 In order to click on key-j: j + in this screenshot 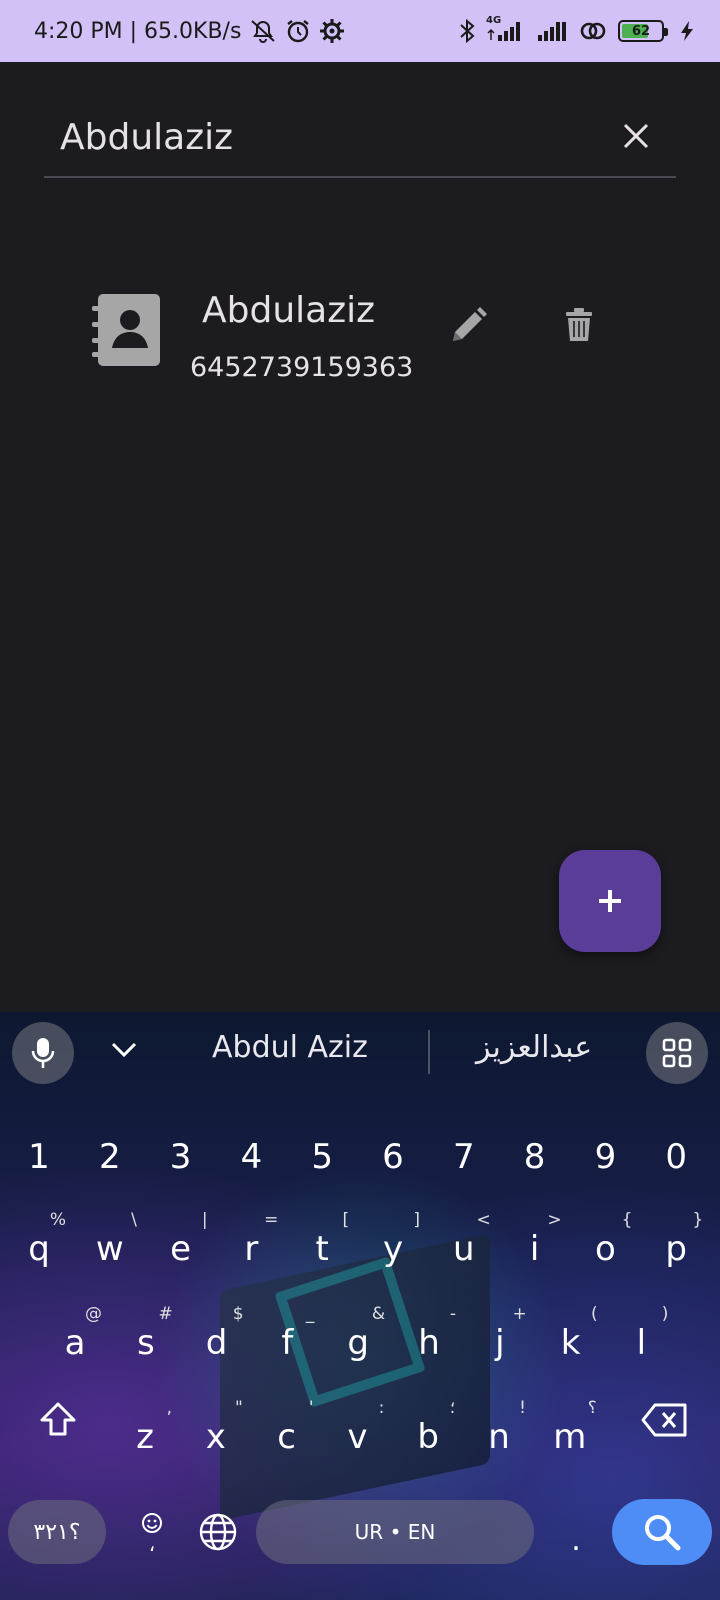, I will do `click(500, 1341)`.